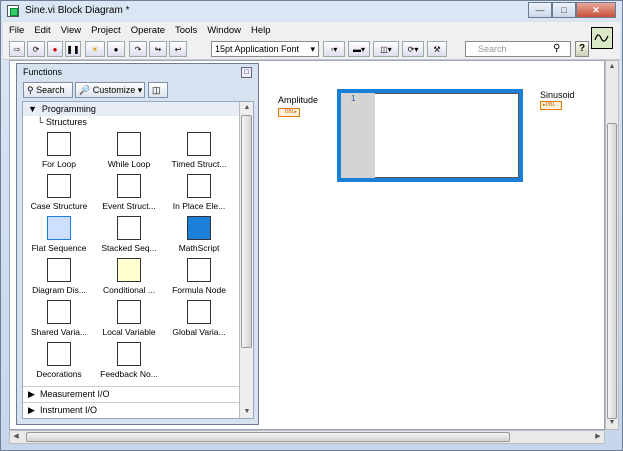 The width and height of the screenshot is (623, 451). What do you see at coordinates (334, 49) in the screenshot?
I see `align-objects-icon: ▫▾` at bounding box center [334, 49].